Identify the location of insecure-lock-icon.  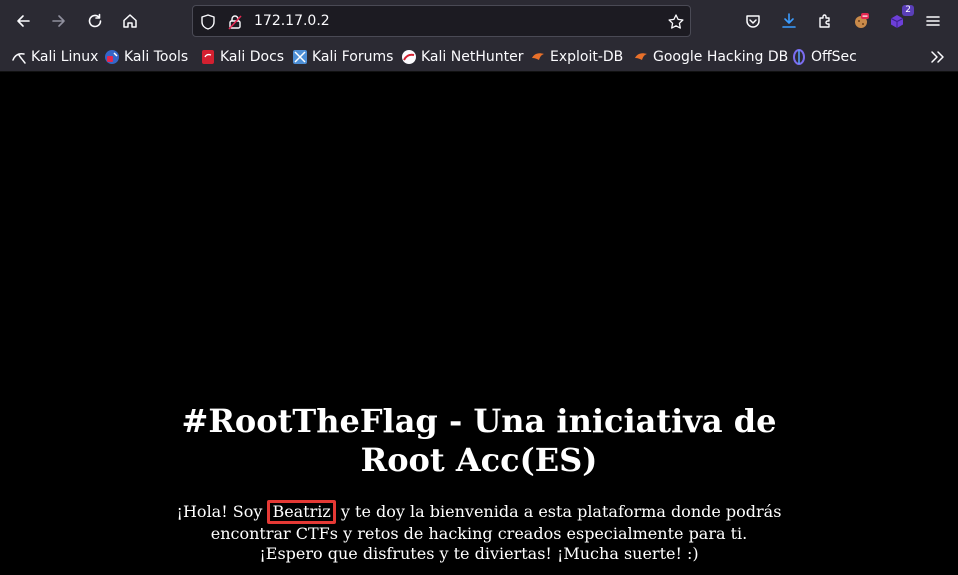
(235, 22).